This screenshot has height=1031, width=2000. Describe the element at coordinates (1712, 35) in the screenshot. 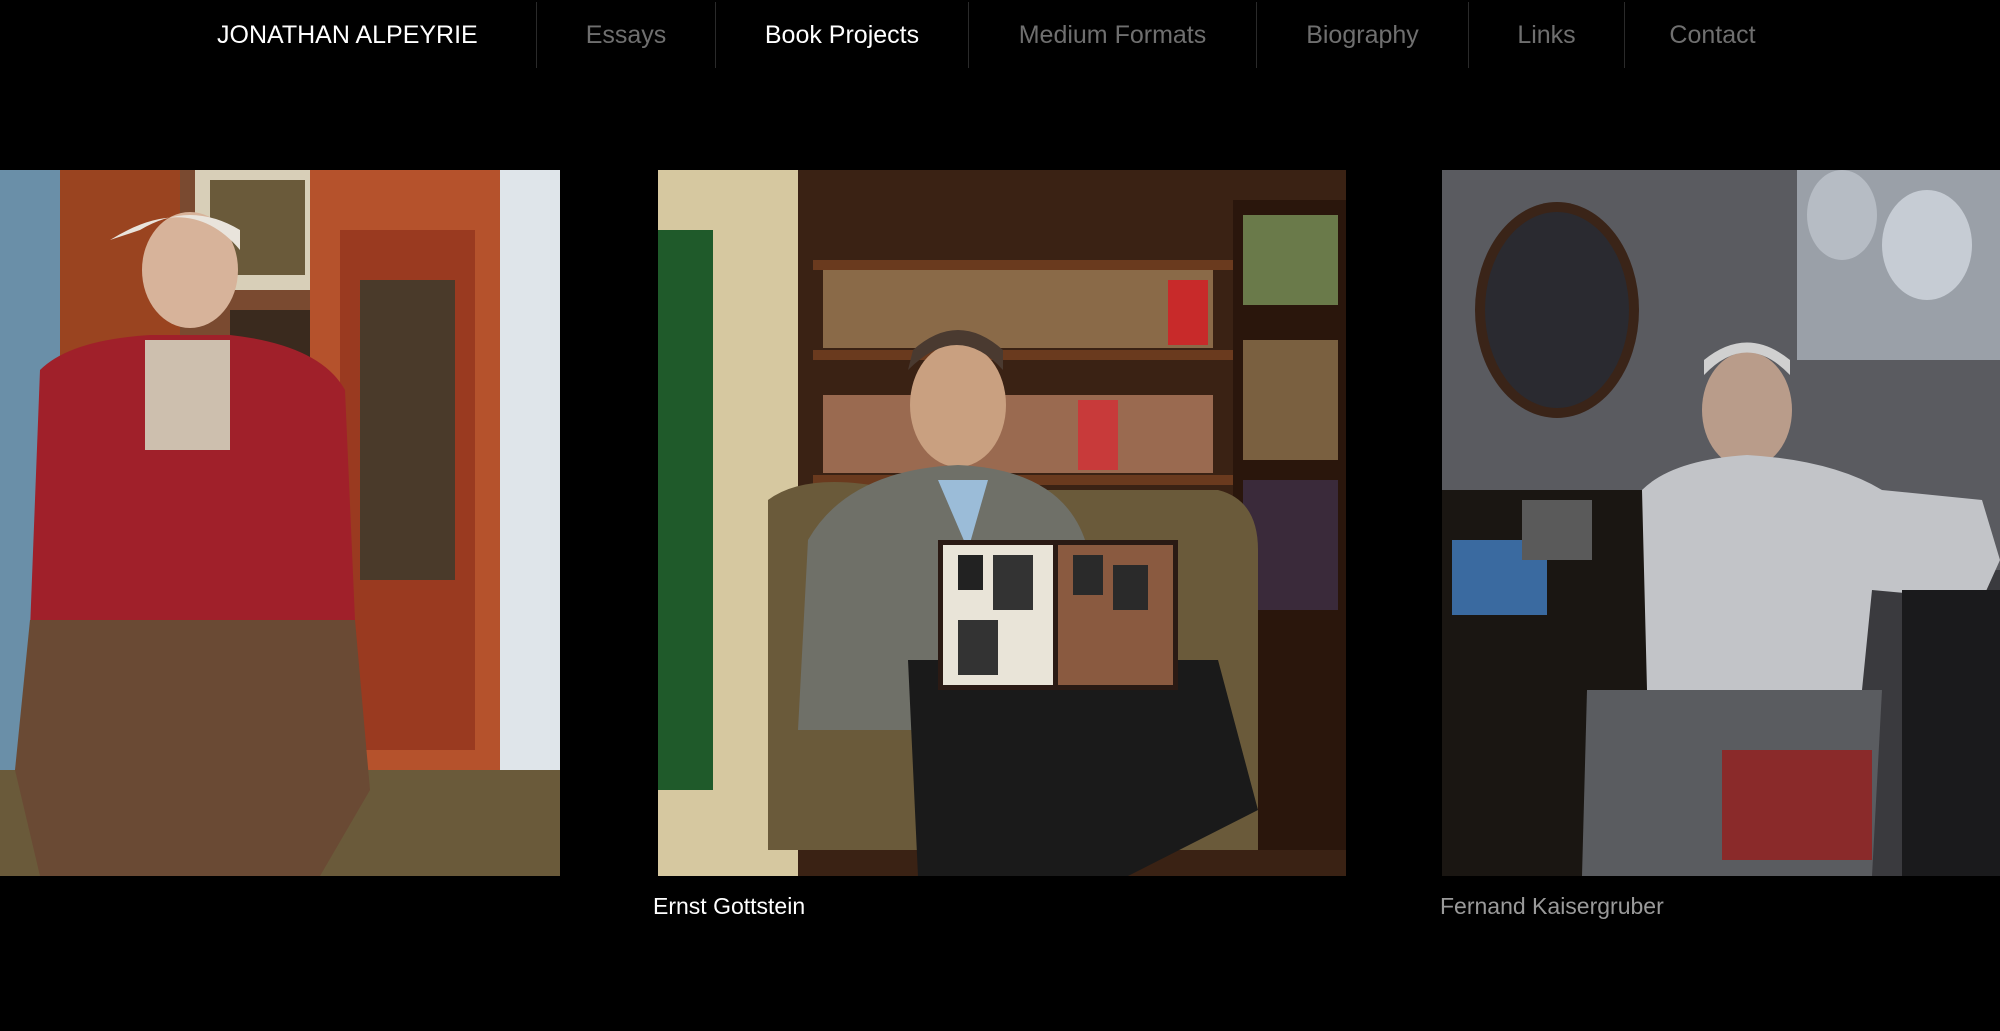

I see `nav-item-contact: Contact` at that location.